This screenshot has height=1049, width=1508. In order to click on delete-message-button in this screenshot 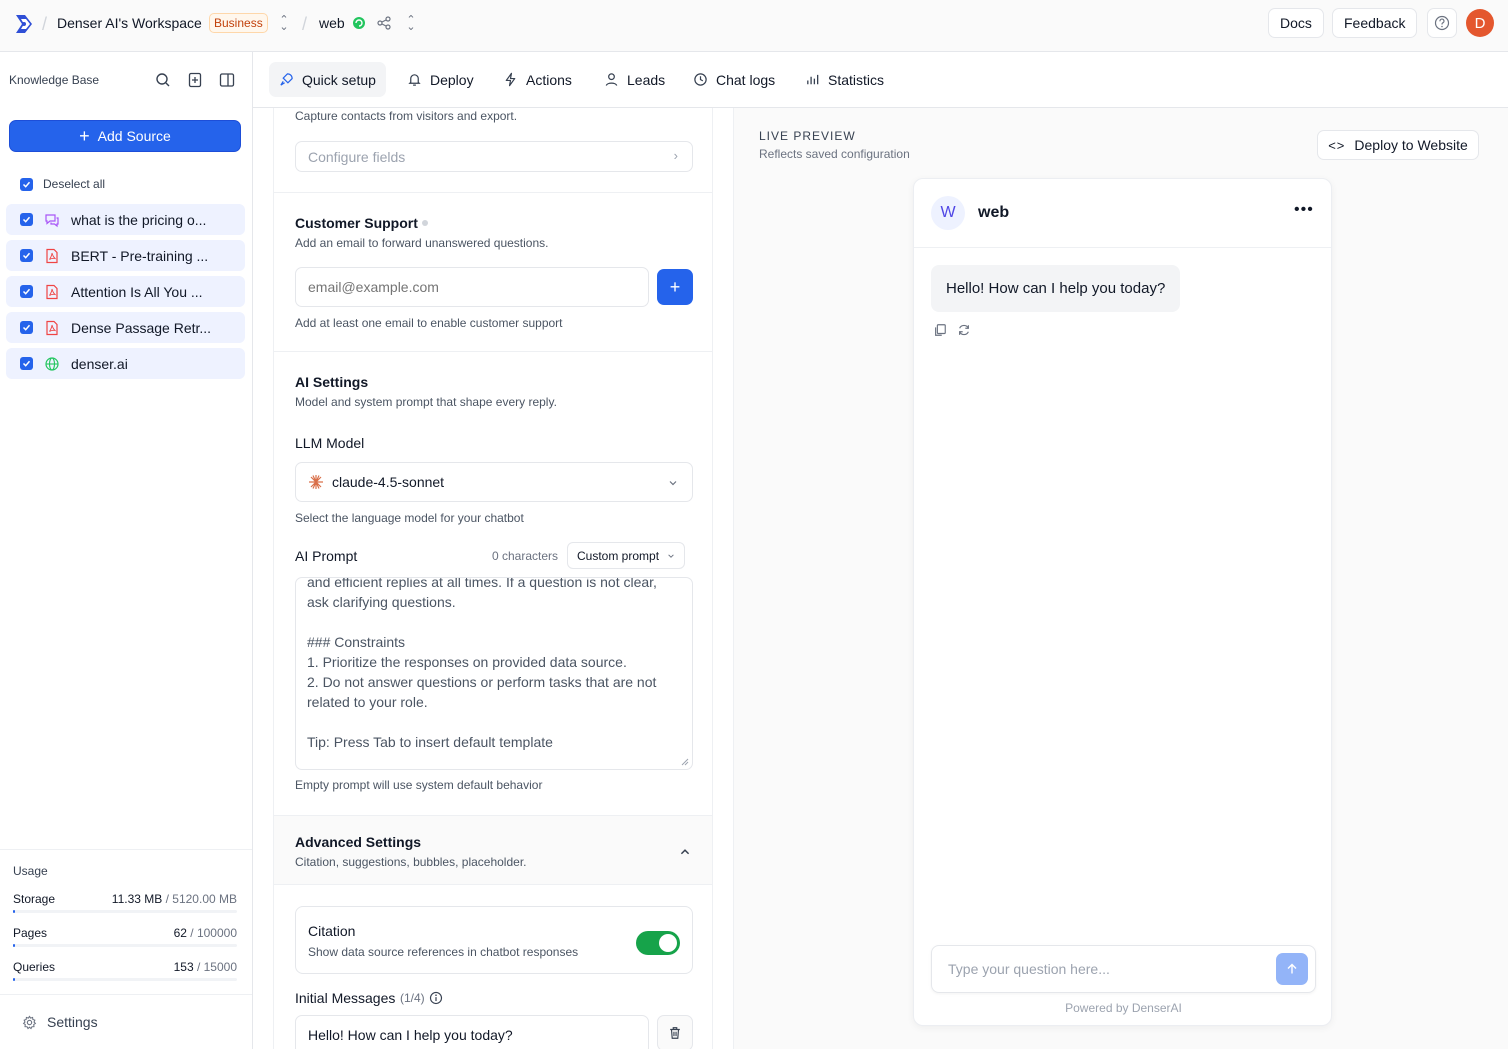, I will do `click(675, 1032)`.